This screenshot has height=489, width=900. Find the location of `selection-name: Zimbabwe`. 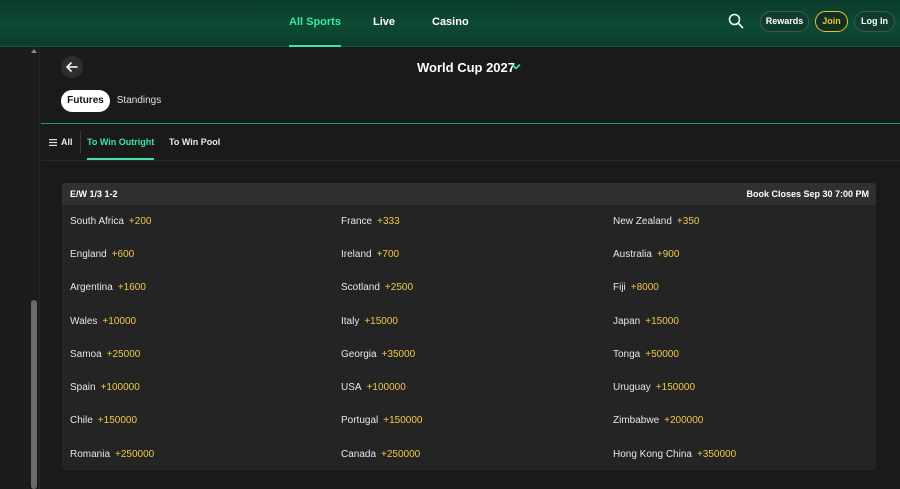

selection-name: Zimbabwe is located at coordinates (636, 420).